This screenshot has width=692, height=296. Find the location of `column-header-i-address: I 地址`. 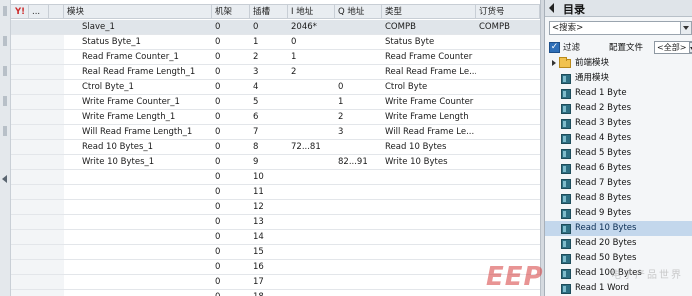

column-header-i-address: I 地址 is located at coordinates (311, 12).